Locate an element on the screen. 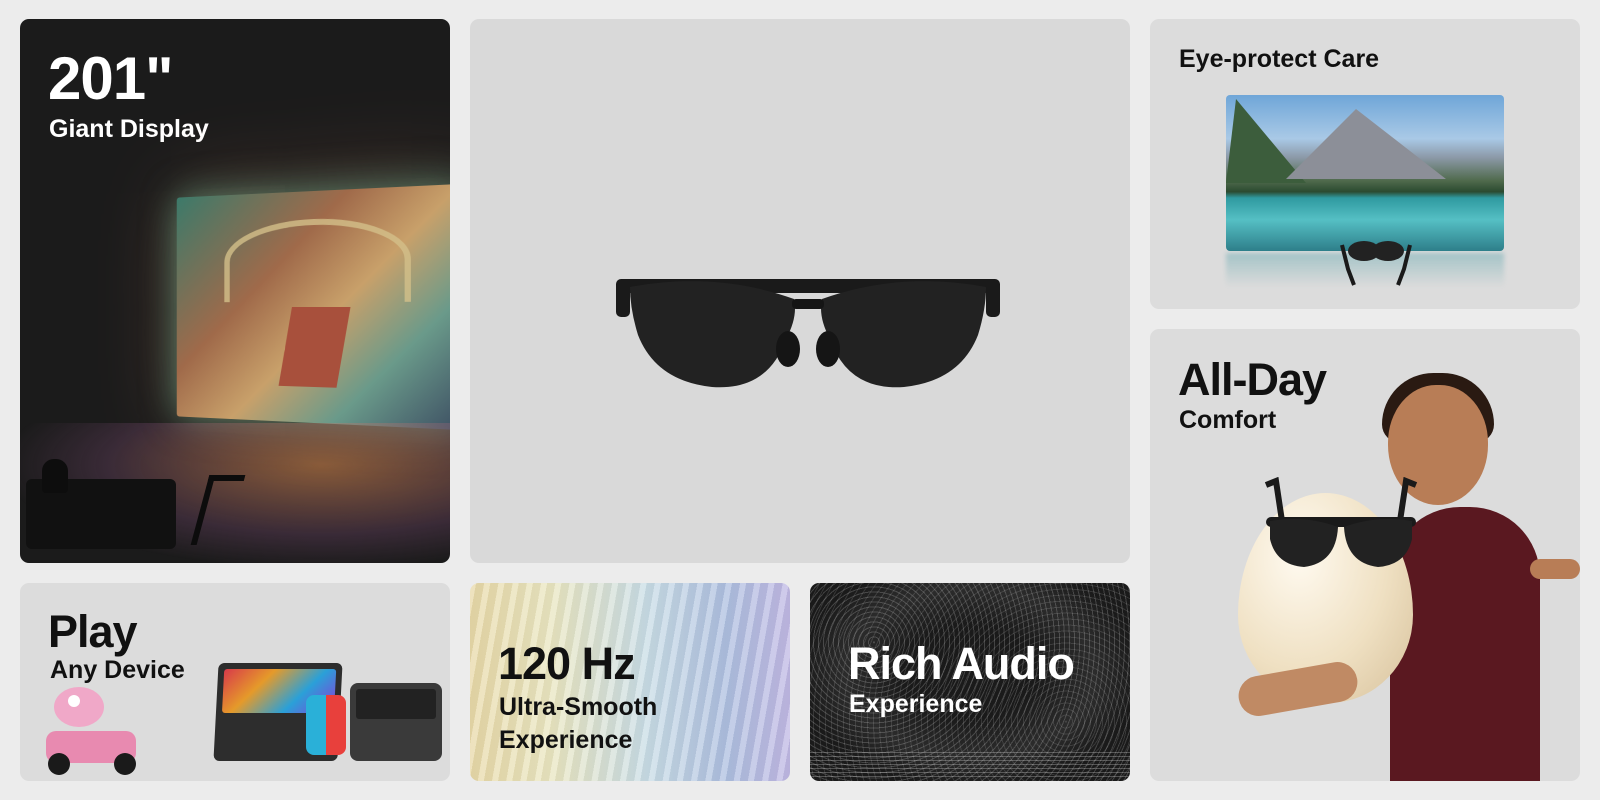 The image size is (1600, 800). mountain-lake-image is located at coordinates (1365, 173).